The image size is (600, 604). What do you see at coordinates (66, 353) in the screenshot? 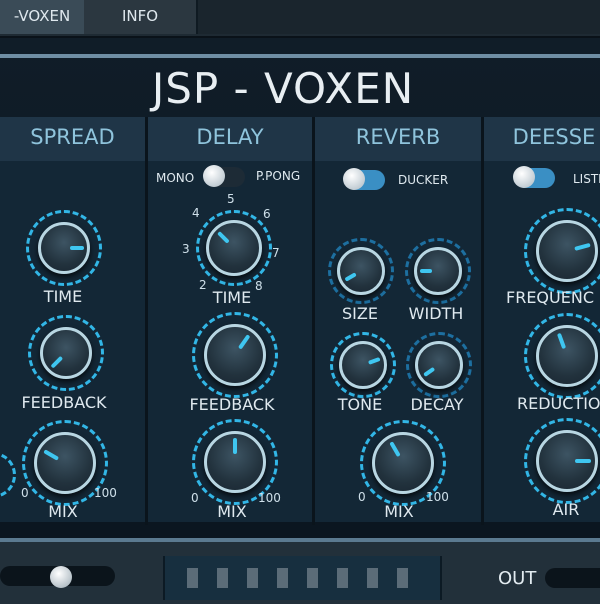
I see `spread-feedback-knob` at bounding box center [66, 353].